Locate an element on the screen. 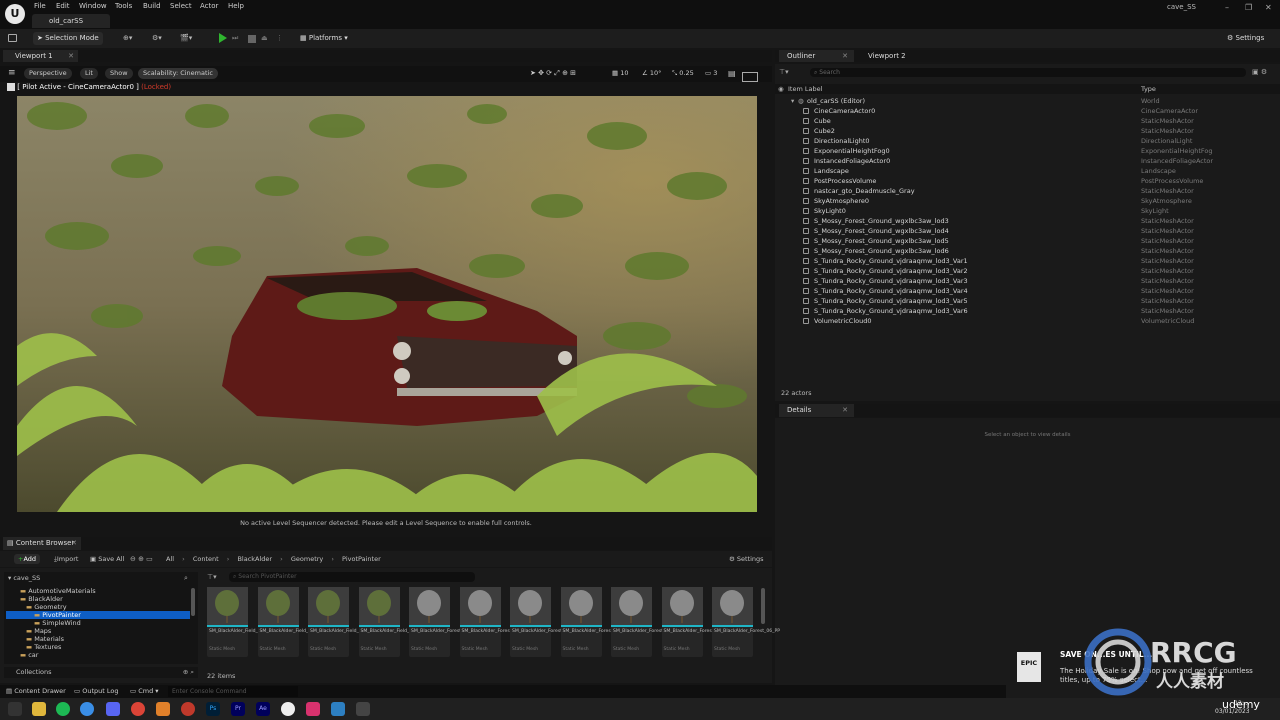 The height and width of the screenshot is (720, 1280). cmd-button: ▭ Cmd ▾ is located at coordinates (144, 691).